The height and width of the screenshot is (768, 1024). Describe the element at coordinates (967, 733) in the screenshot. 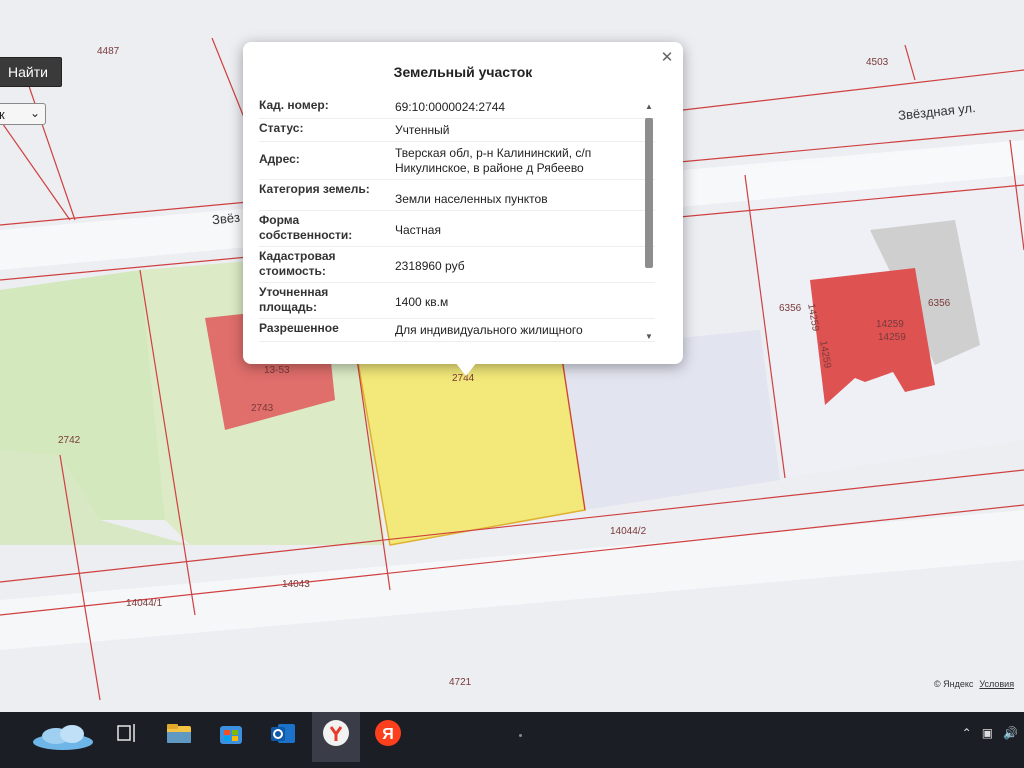

I see `chevron-up-icon: ⌃` at that location.